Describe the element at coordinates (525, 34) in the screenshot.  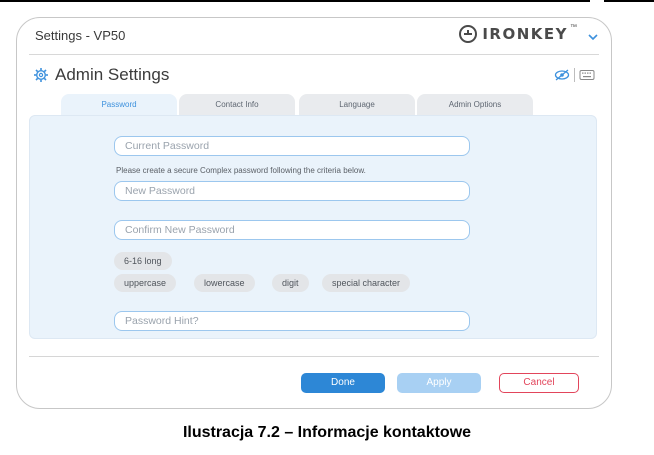
I see `brand-name: IRONKEY` at that location.